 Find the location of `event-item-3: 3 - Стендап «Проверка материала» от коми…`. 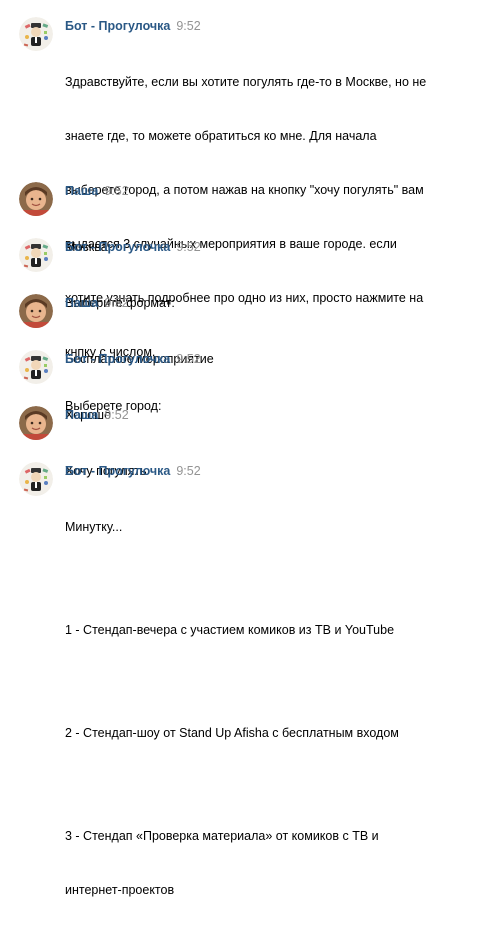

event-item-3: 3 - Стендап «Проверка материала» от коми… is located at coordinates (222, 836).